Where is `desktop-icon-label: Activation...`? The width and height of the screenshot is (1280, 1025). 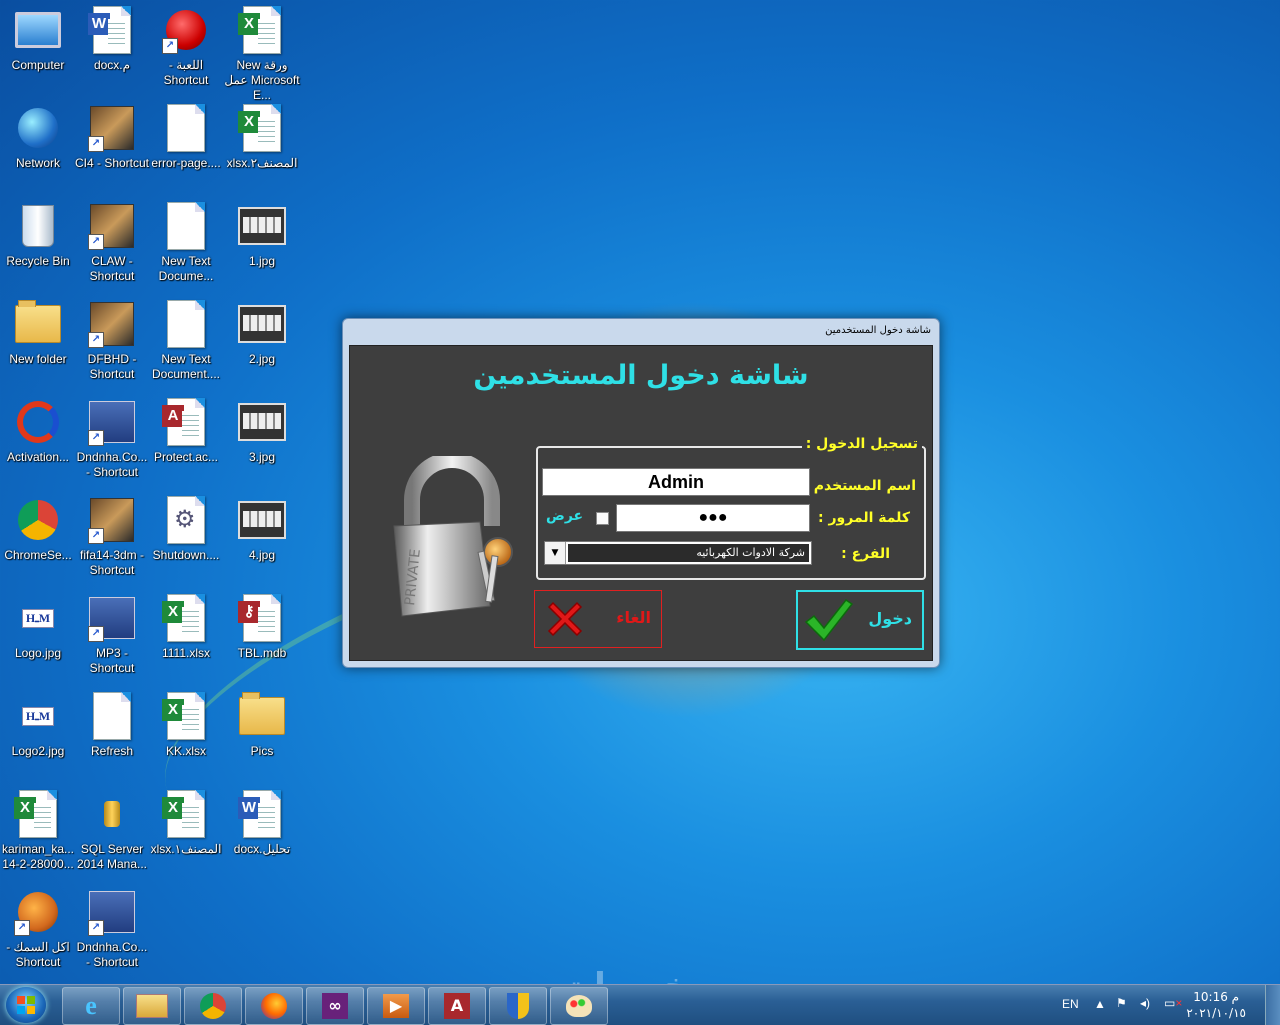 desktop-icon-label: Activation... is located at coordinates (38, 457).